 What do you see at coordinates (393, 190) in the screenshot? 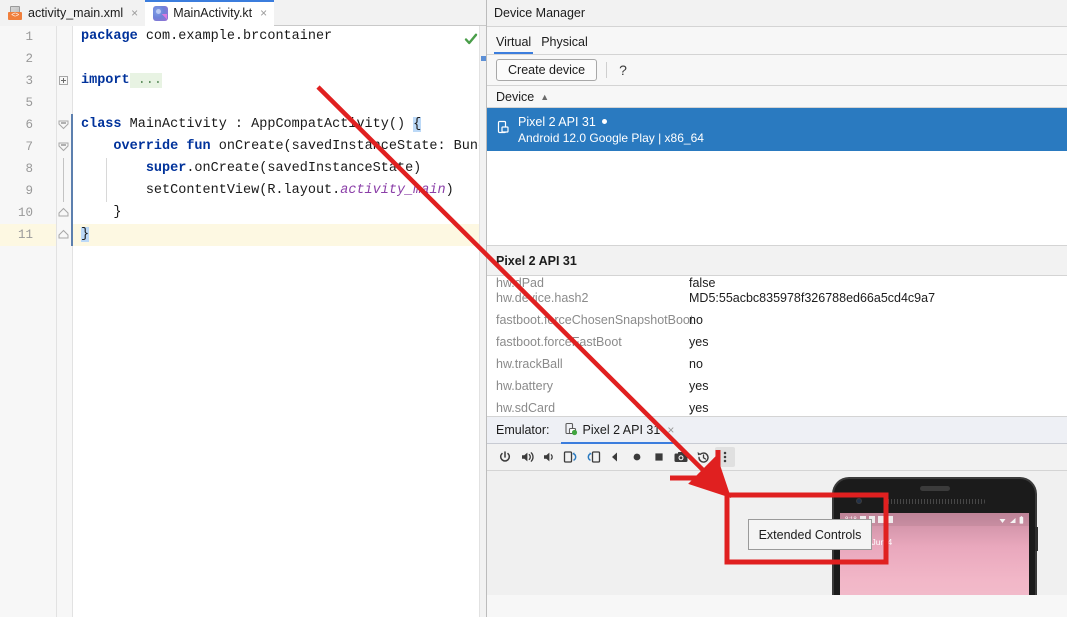
I see `layout-reference: activity_main` at bounding box center [393, 190].